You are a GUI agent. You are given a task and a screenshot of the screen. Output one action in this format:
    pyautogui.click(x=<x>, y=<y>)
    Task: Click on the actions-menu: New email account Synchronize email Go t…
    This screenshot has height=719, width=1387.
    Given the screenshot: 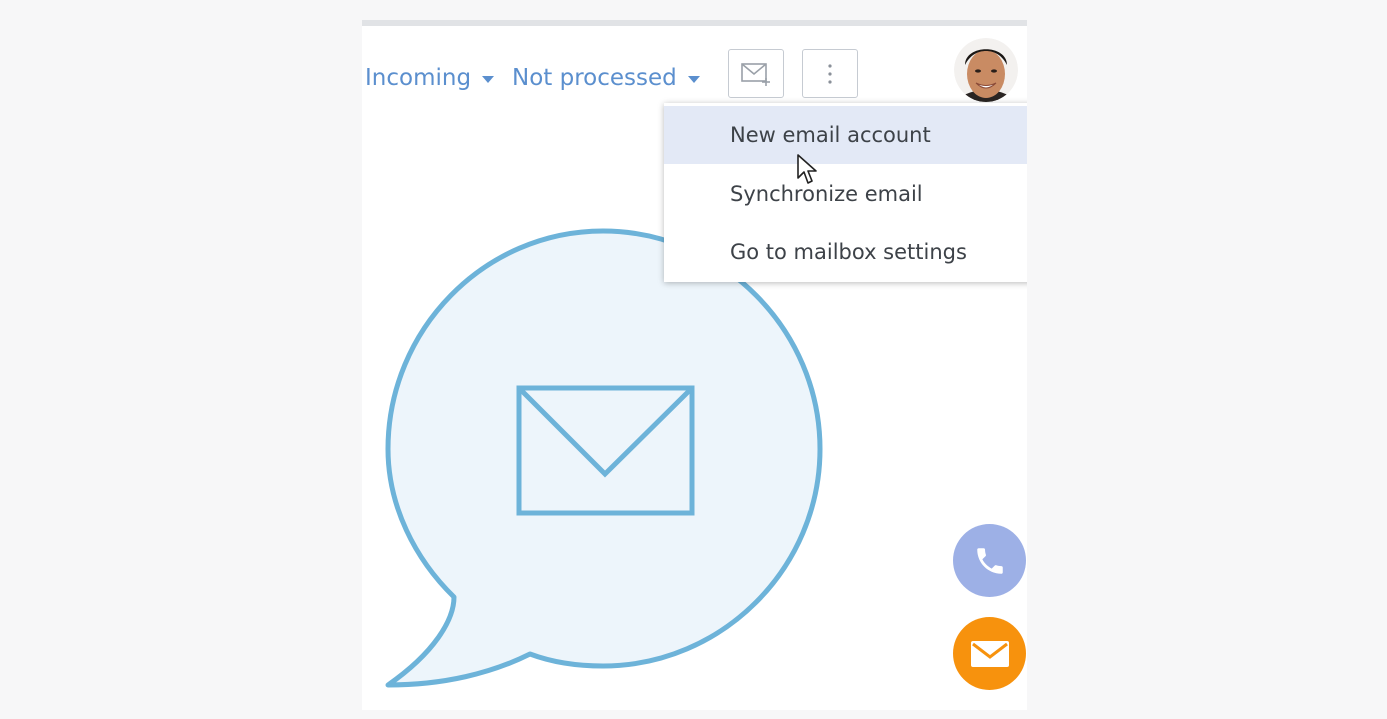 What is the action you would take?
    pyautogui.click(x=845, y=192)
    